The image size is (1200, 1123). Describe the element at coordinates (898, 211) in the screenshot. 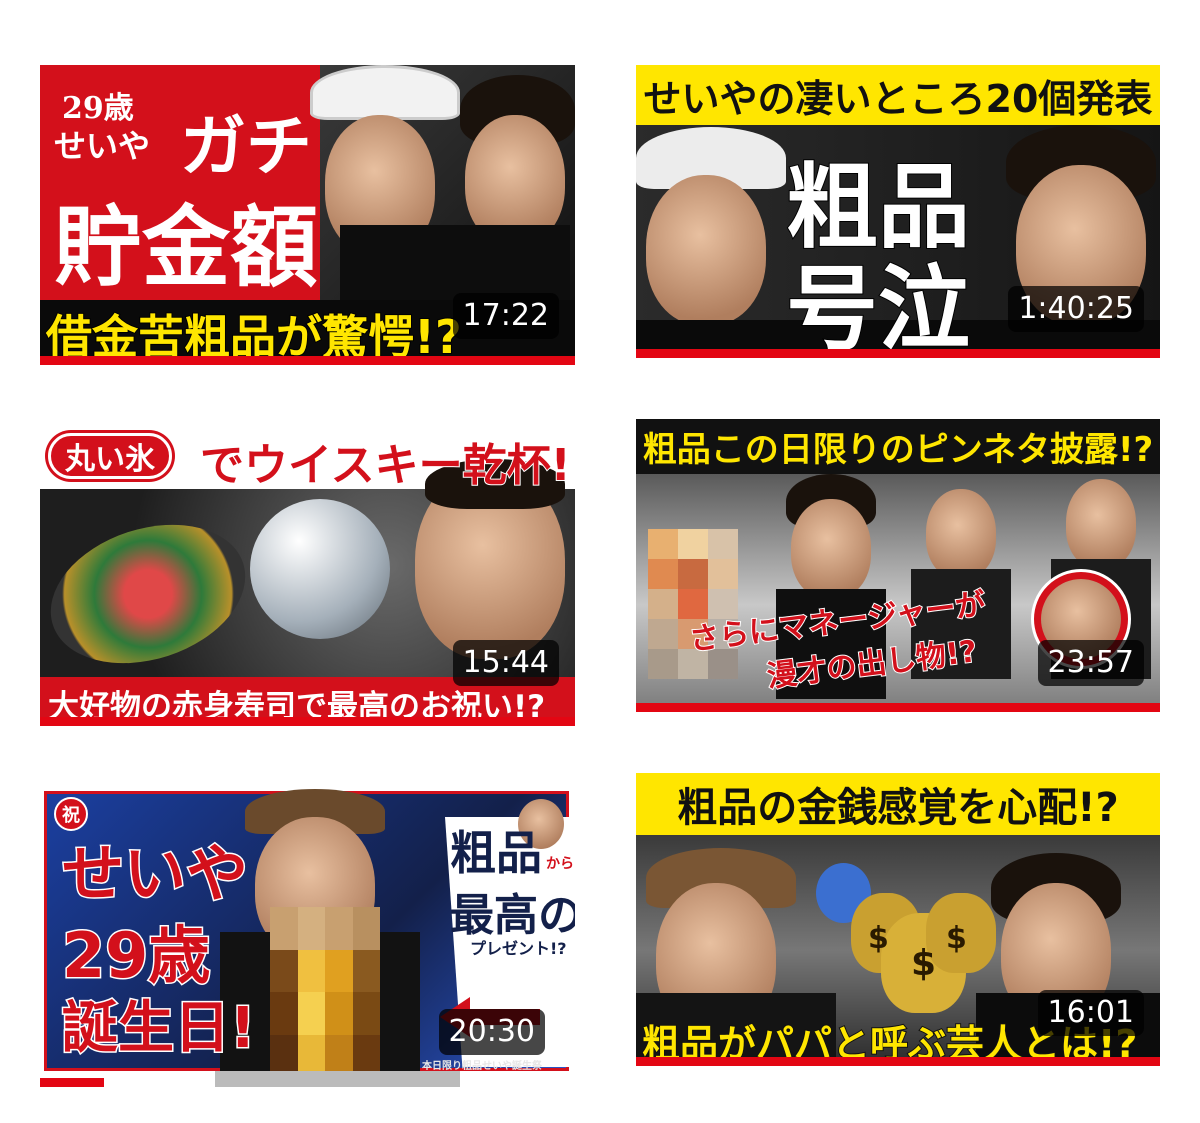

I see `video-thumbnail-2: せいやの凄いところ20個発表 粗品 号泣 1:40:25` at that location.